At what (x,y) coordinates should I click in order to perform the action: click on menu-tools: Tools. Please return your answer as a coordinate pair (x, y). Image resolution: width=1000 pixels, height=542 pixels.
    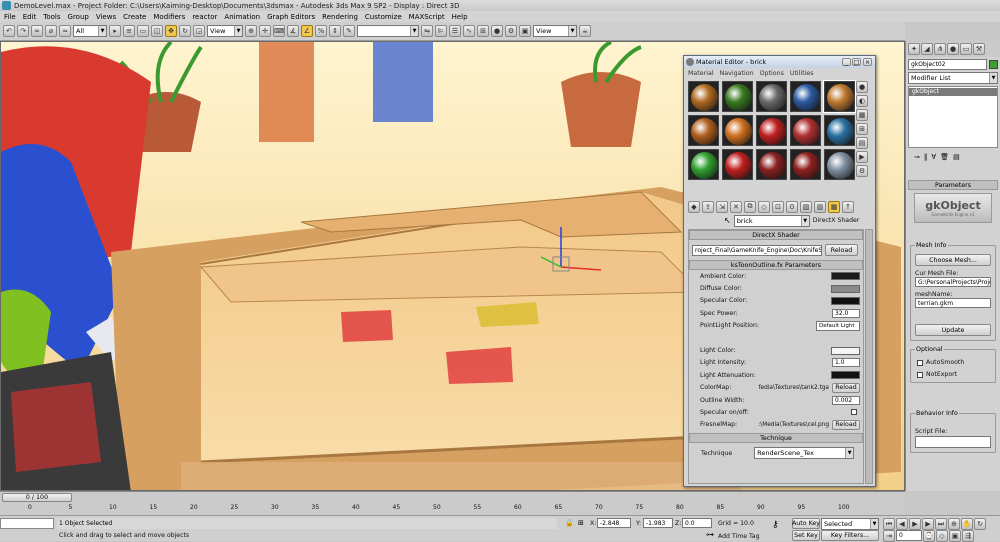
    Looking at the image, I should click on (51, 17).